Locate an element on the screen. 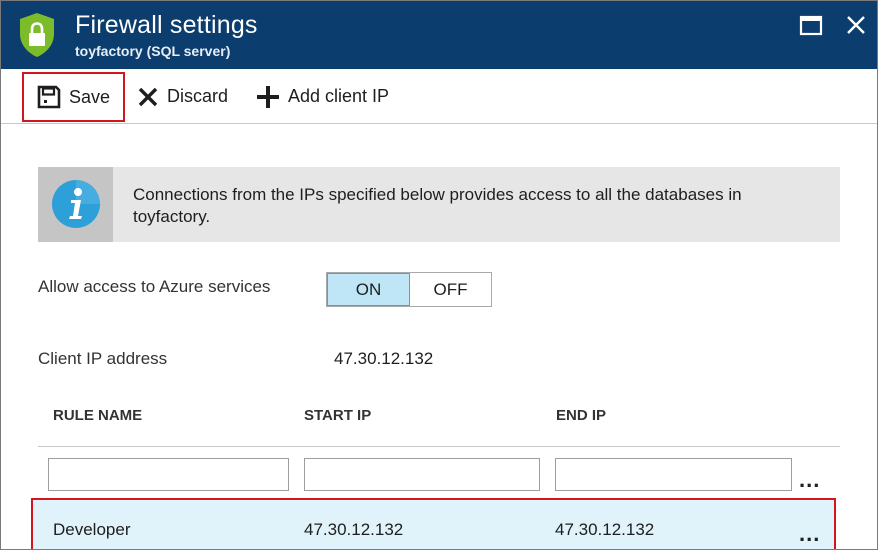  toggle-off-option: OFF is located at coordinates (450, 289).